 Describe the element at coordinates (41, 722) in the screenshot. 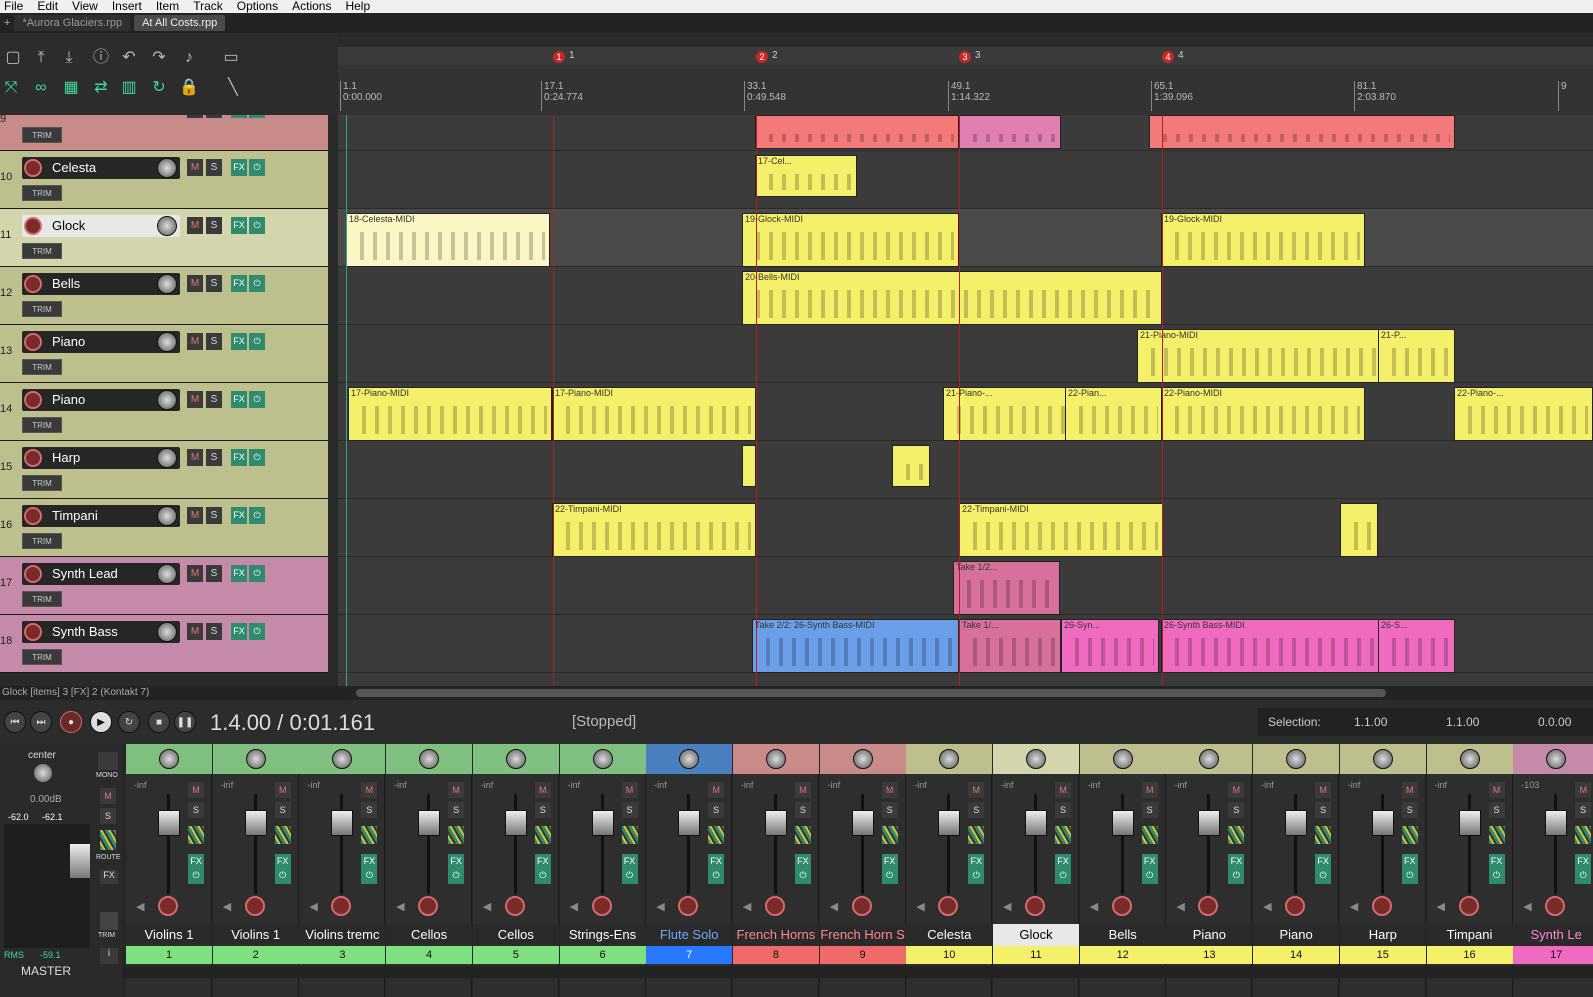

I see `go-end-icon: ⏭` at that location.